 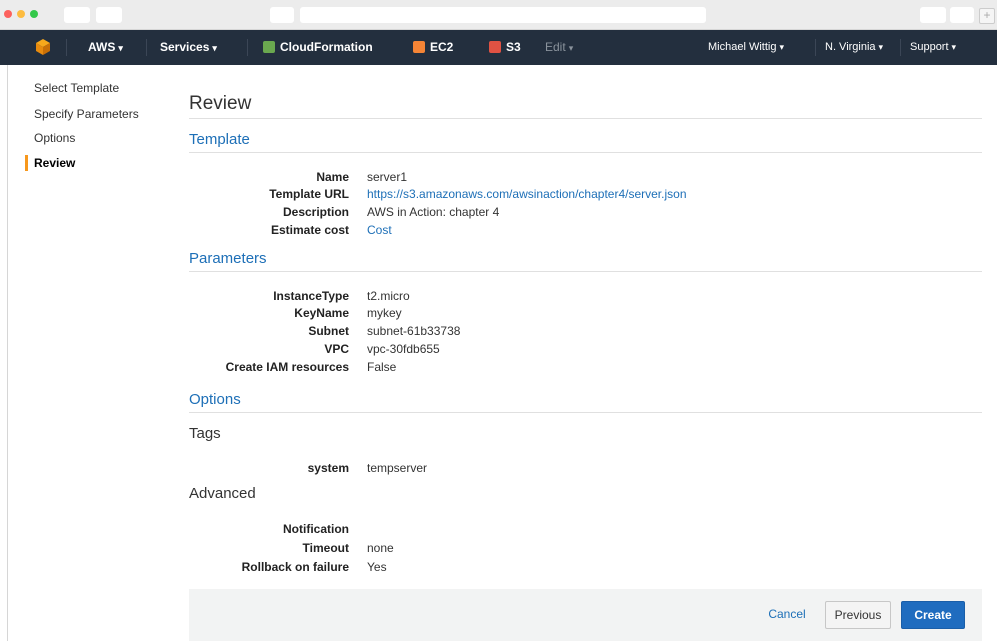 What do you see at coordinates (987, 16) in the screenshot?
I see `new-tab-icon: +` at bounding box center [987, 16].